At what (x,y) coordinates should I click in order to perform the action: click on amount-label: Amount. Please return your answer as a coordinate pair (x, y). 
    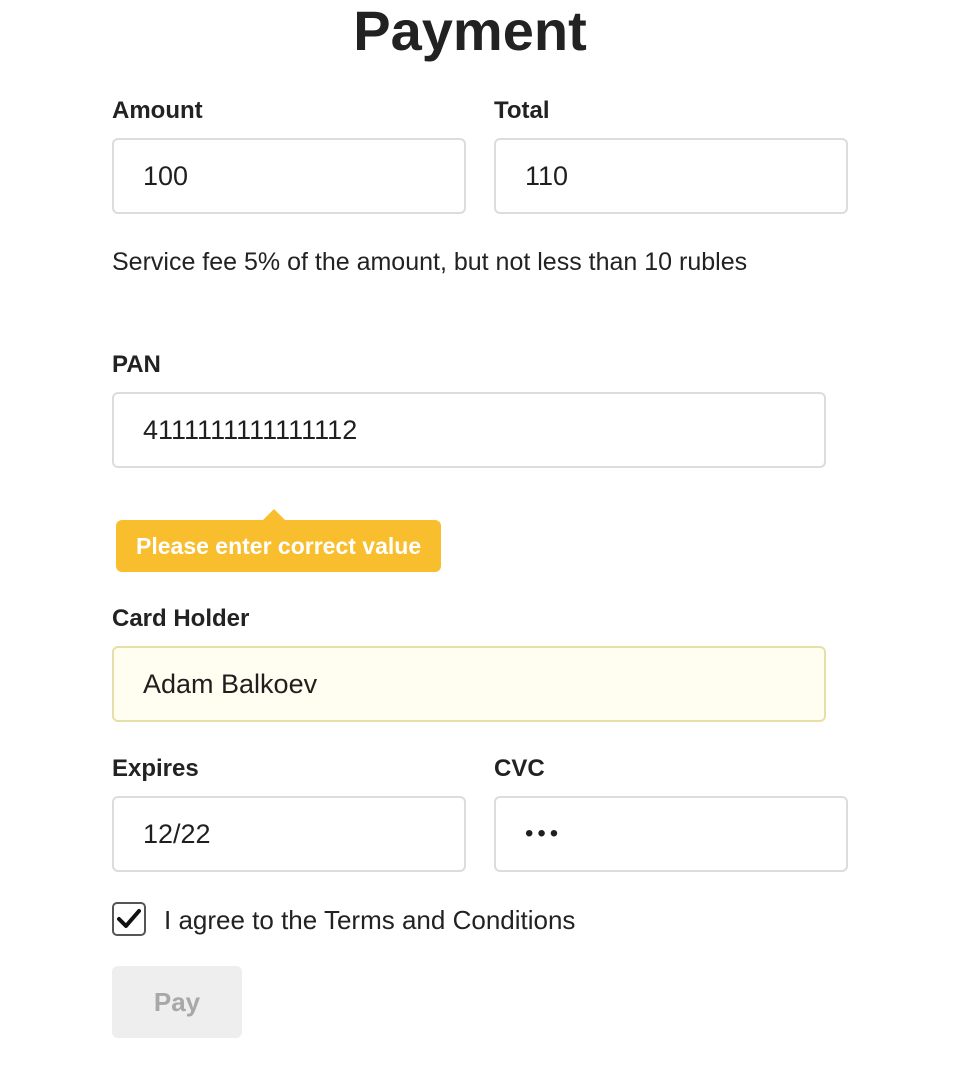
    Looking at the image, I should click on (157, 110).